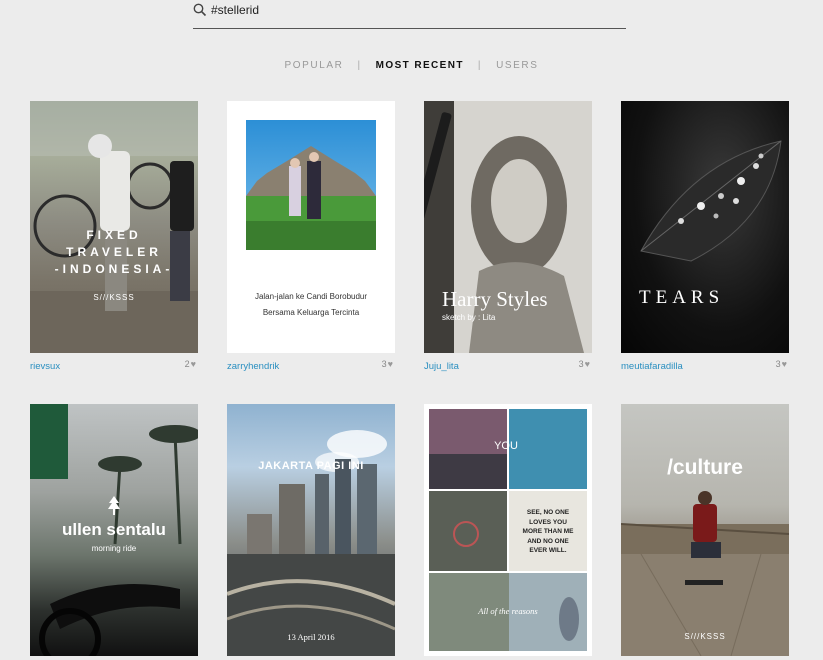 This screenshot has width=823, height=660. I want to click on username-link: rievsux, so click(45, 366).